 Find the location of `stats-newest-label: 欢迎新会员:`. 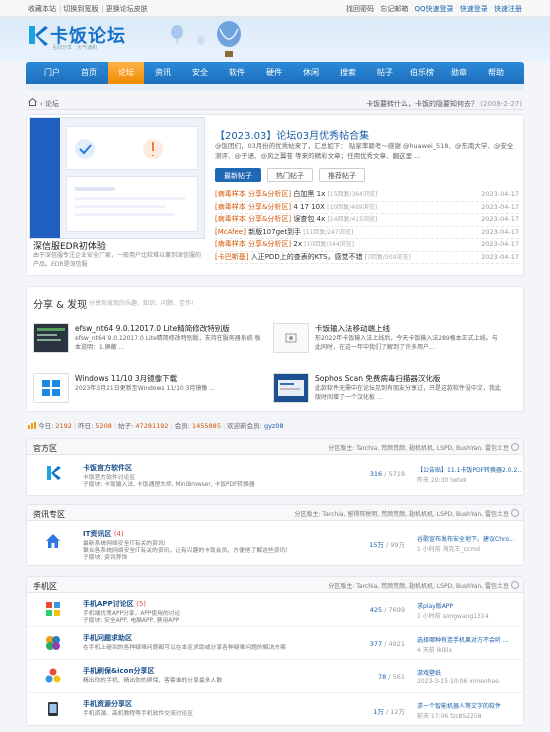

stats-newest-label: 欢迎新会员: is located at coordinates (244, 426).